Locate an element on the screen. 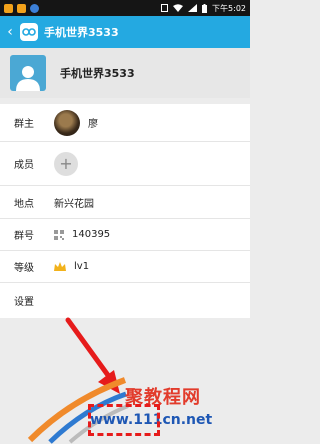 This screenshot has height=444, width=320. highlight-box is located at coordinates (124, 420).